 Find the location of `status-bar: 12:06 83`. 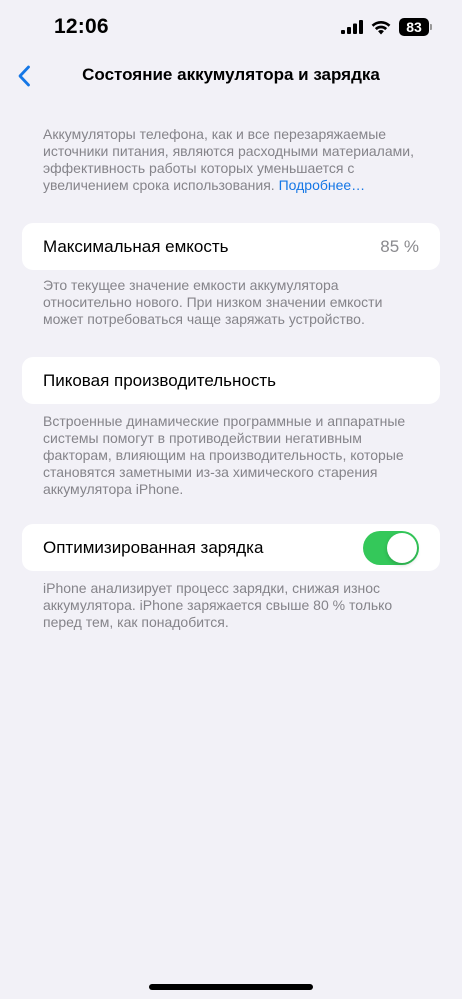

status-bar: 12:06 83 is located at coordinates (231, 27).